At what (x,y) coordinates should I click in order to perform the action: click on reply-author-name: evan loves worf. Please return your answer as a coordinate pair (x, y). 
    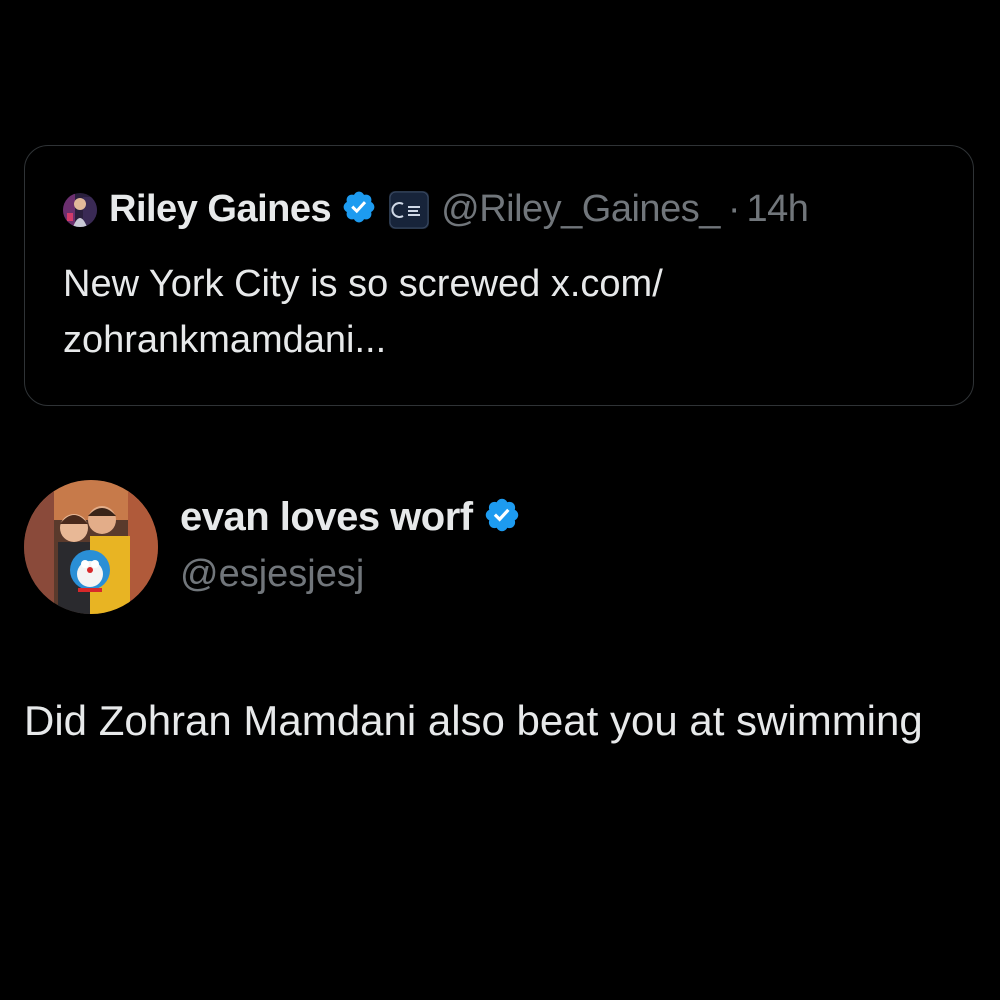
    Looking at the image, I should click on (326, 517).